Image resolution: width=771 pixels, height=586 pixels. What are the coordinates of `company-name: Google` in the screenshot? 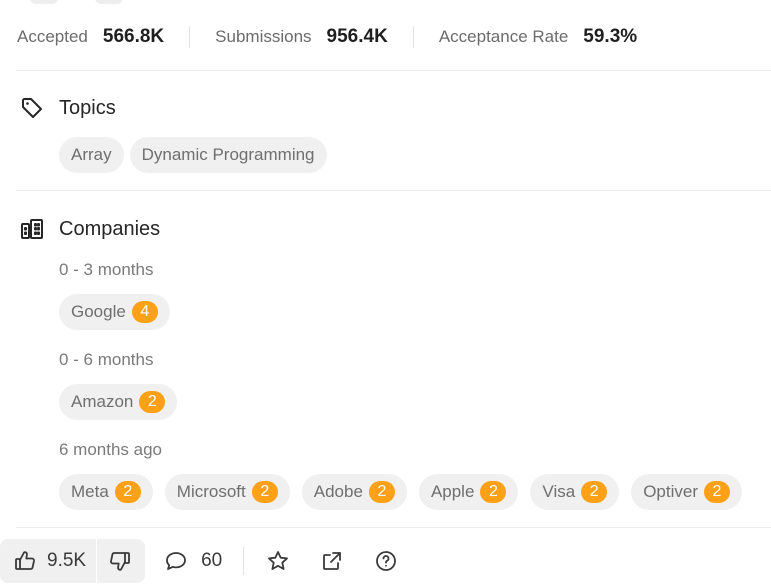 It's located at (98, 311).